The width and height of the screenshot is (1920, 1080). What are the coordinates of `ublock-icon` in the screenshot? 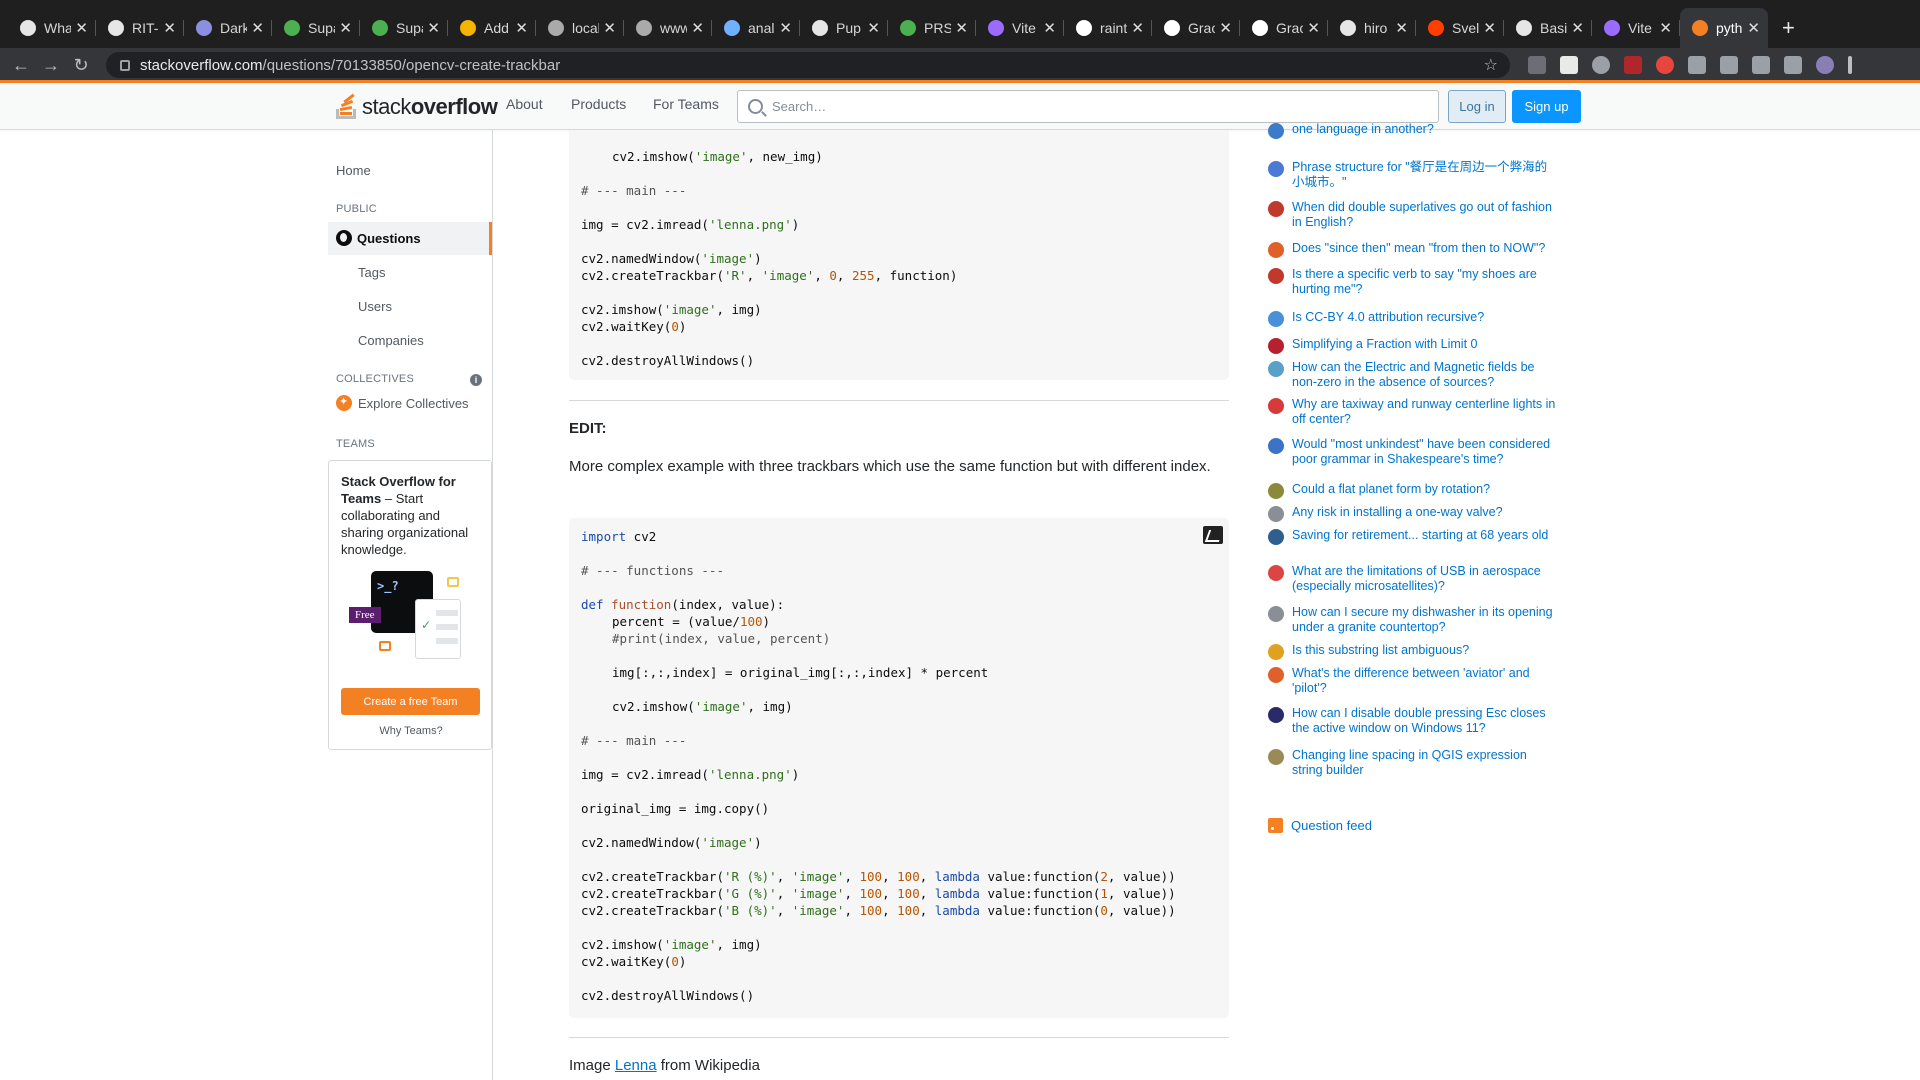 It's located at (1633, 65).